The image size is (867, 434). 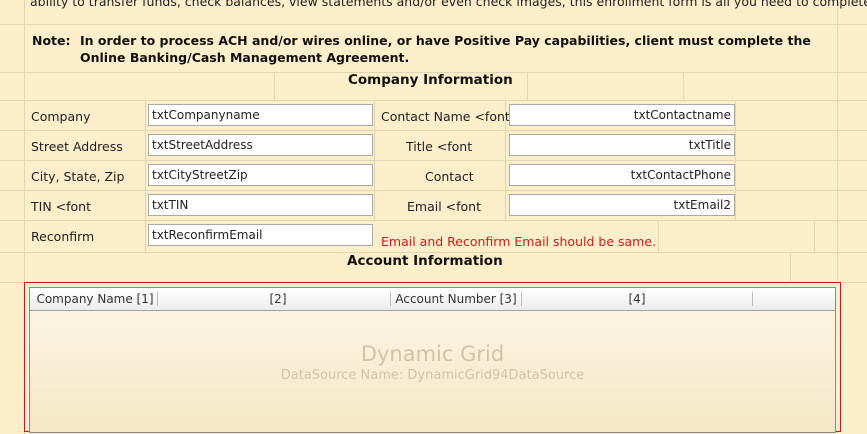 What do you see at coordinates (425, 261) in the screenshot?
I see `account-section-title: Account Information` at bounding box center [425, 261].